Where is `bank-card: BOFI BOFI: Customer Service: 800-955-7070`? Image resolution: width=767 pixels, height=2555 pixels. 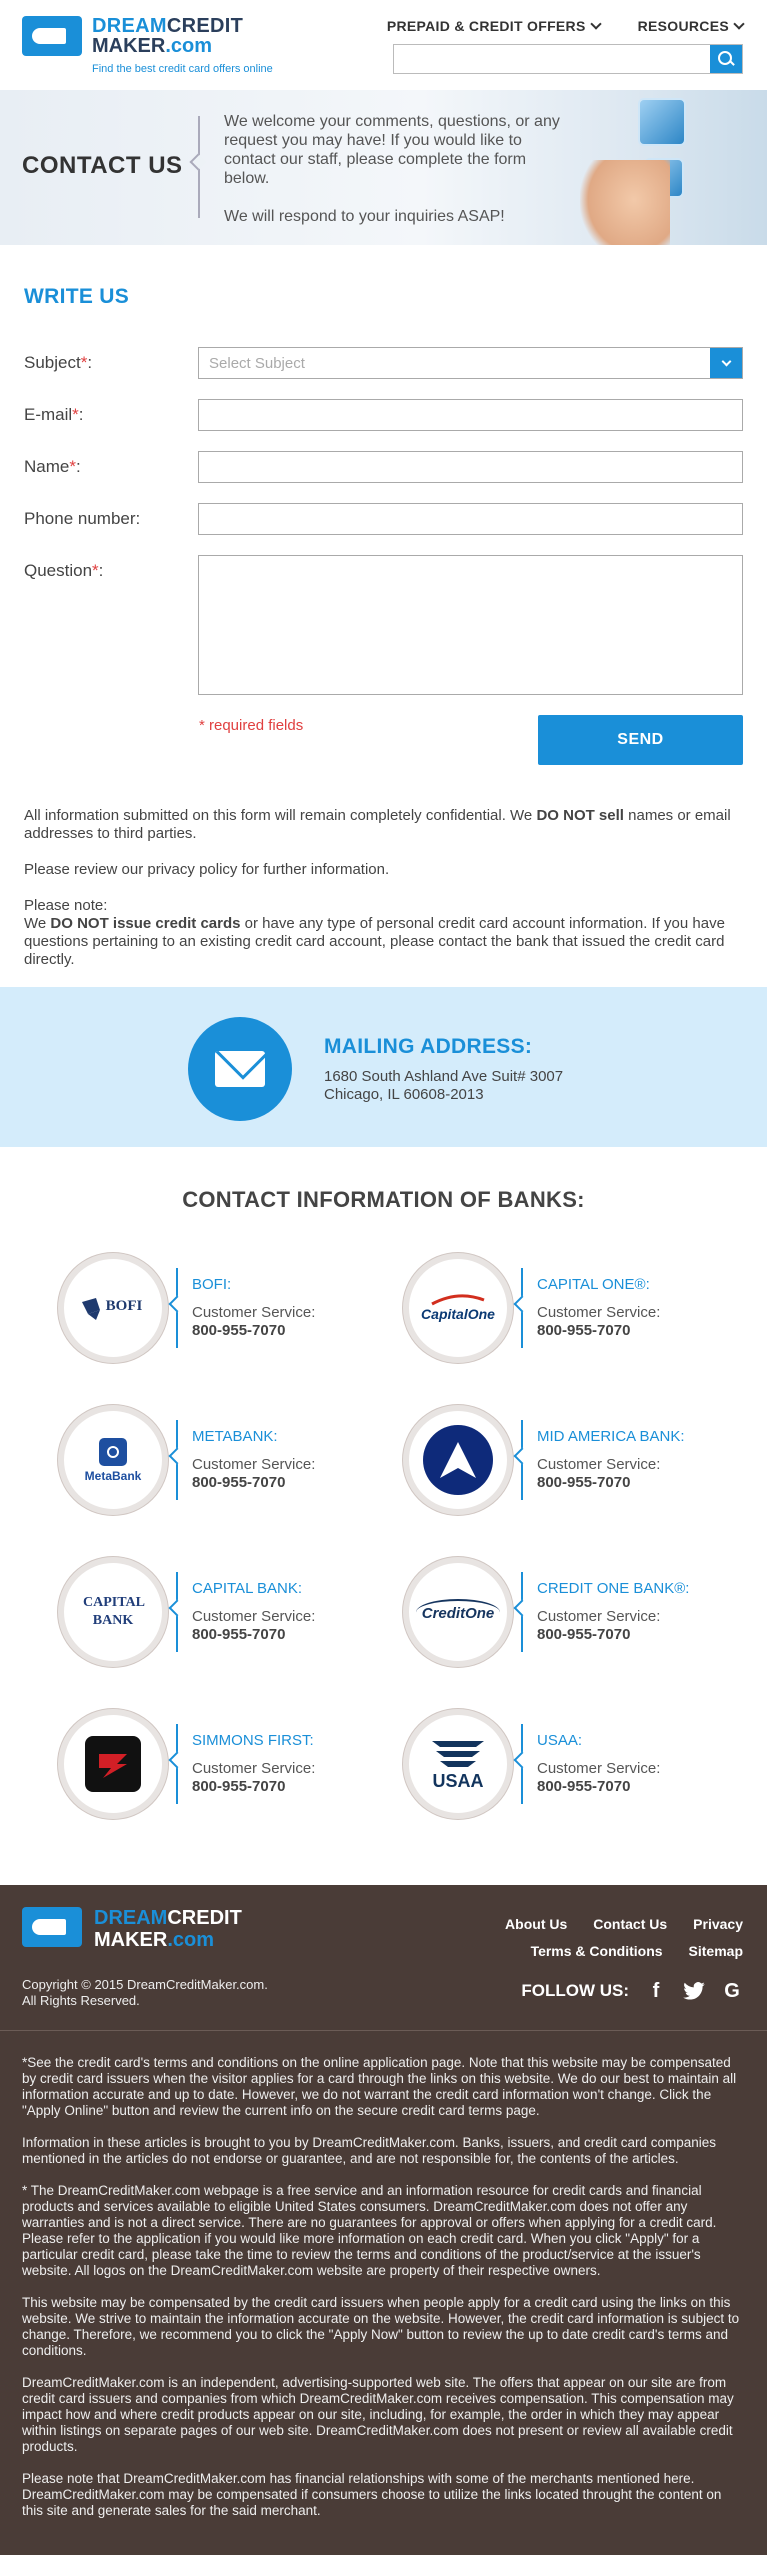 bank-card: BOFI BOFI: Customer Service: 800-955-7070 is located at coordinates (230, 1308).